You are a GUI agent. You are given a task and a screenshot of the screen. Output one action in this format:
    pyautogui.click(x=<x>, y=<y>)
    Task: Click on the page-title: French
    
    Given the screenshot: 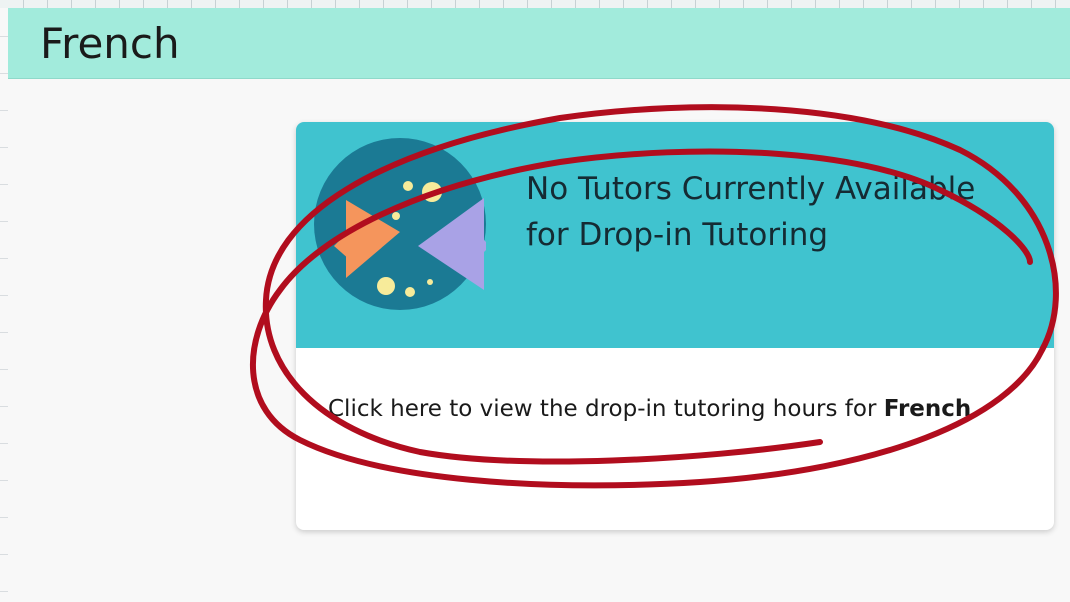 What is the action you would take?
    pyautogui.click(x=110, y=43)
    